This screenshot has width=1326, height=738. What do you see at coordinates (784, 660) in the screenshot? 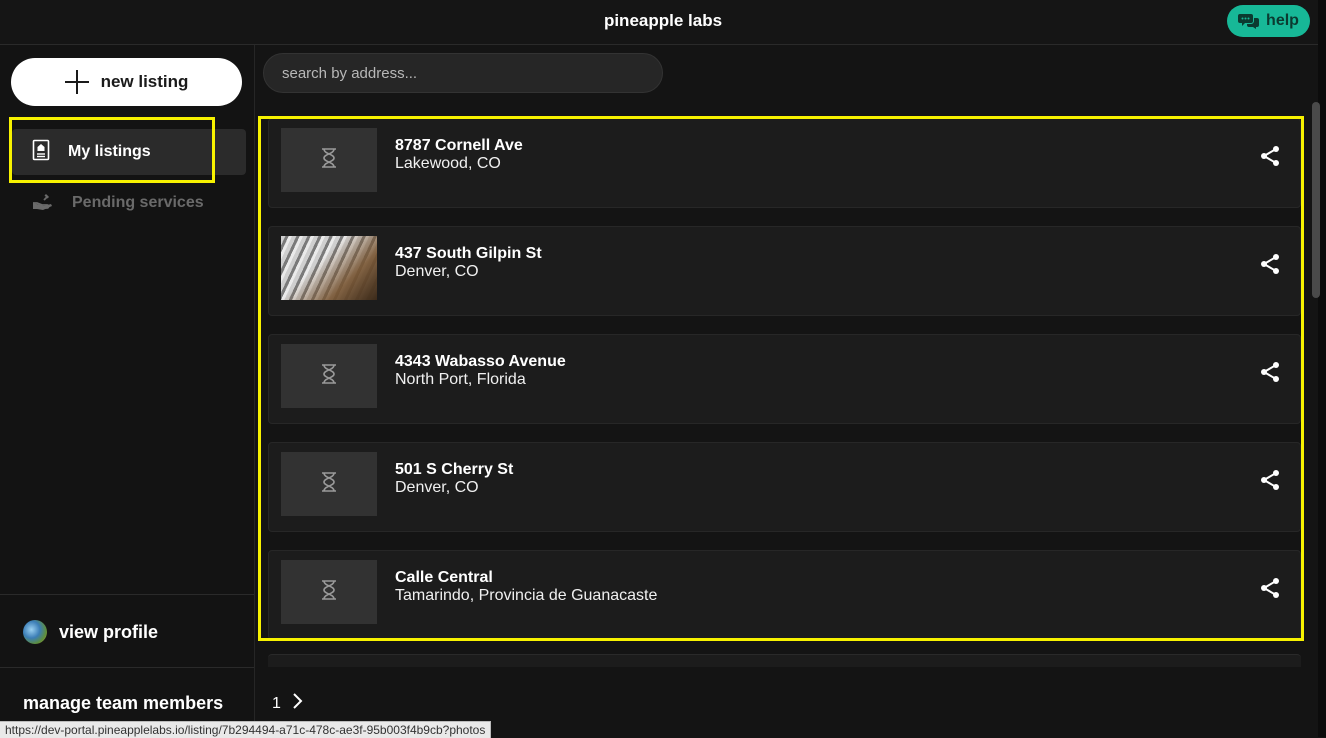
I see `listing-card-partial` at bounding box center [784, 660].